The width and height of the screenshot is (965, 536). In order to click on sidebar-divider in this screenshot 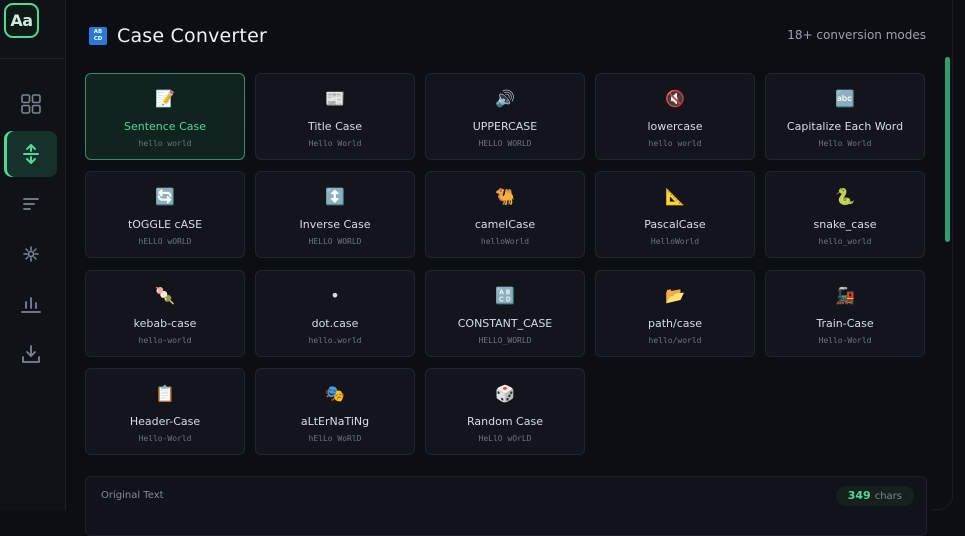, I will do `click(33, 58)`.